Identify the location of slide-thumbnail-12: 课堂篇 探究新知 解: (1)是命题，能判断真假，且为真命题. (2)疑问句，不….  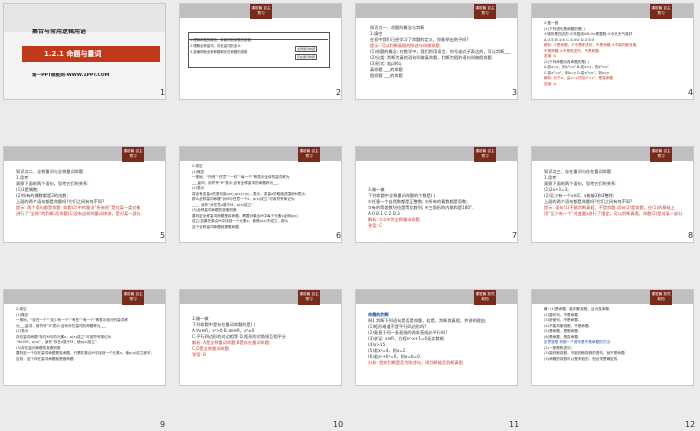
(612, 337).